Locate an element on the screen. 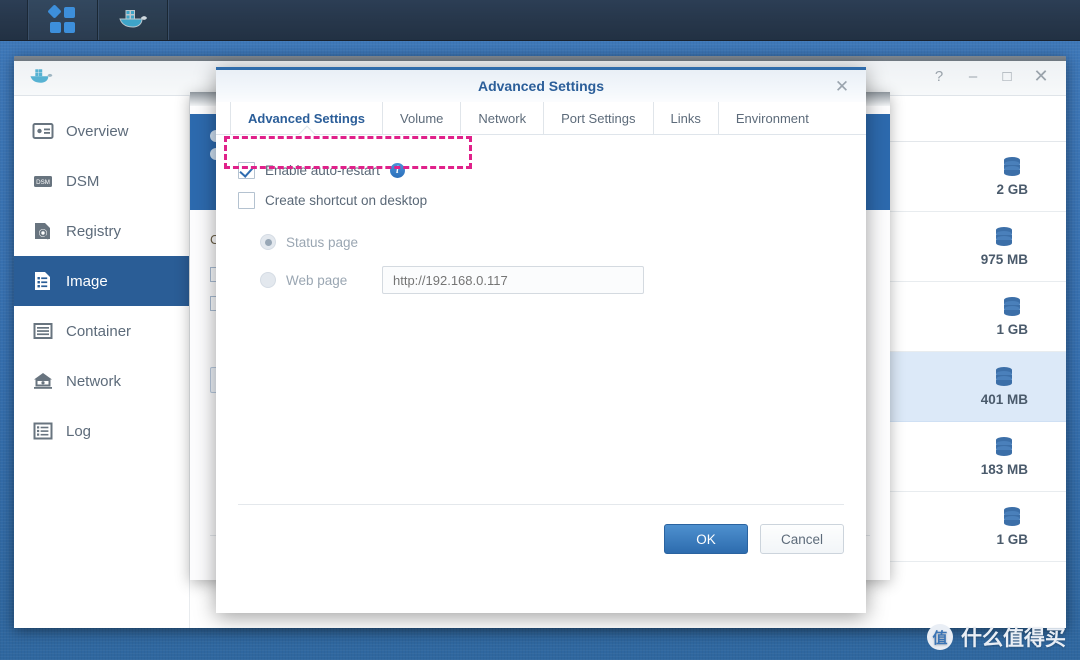  footer-buttons: OK Cancel is located at coordinates (754, 539).